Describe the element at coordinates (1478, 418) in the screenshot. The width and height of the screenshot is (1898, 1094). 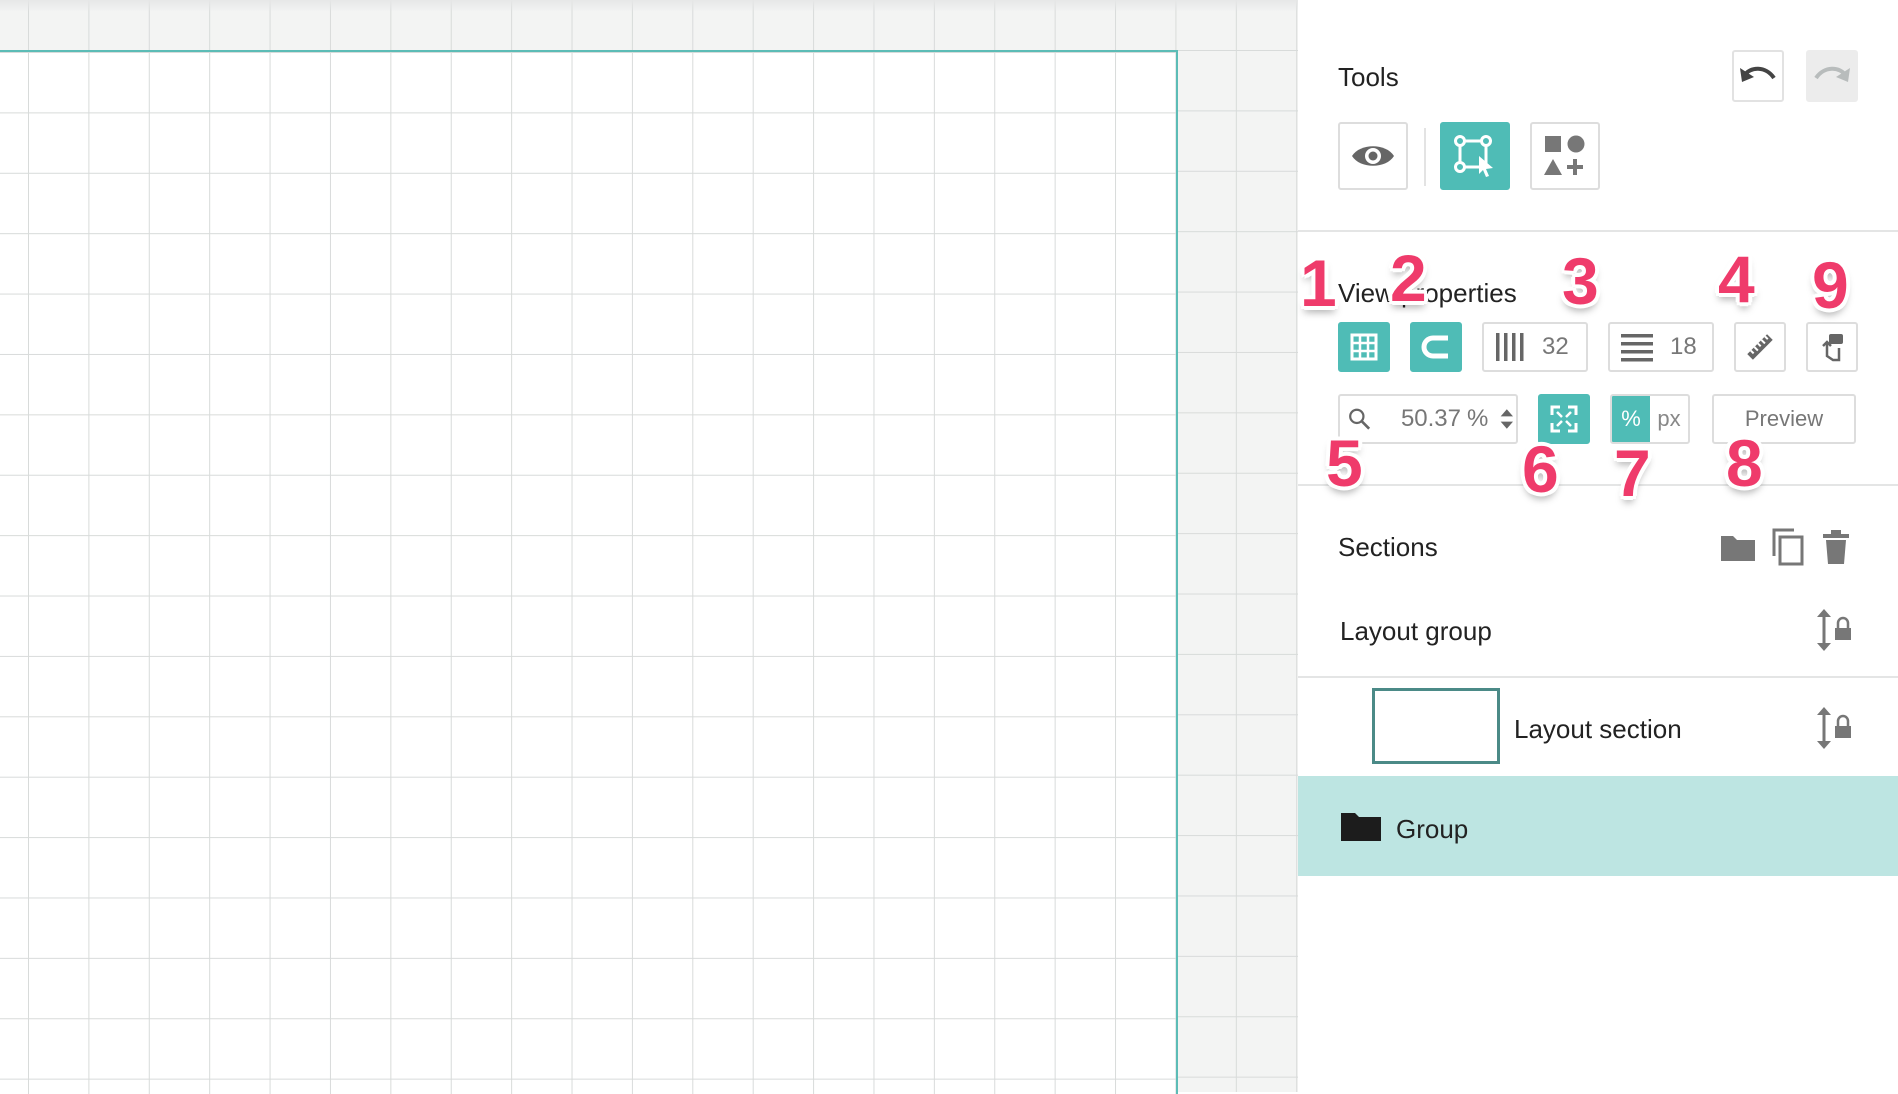
I see `zoom-unit: %` at that location.